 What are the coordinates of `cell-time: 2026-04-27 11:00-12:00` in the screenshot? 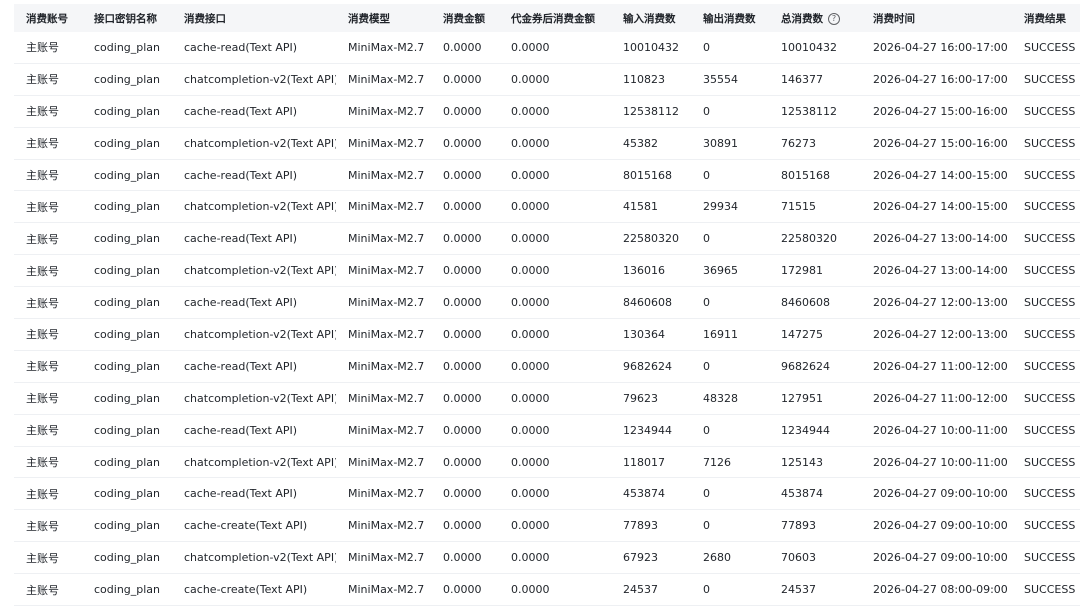 It's located at (936, 366).